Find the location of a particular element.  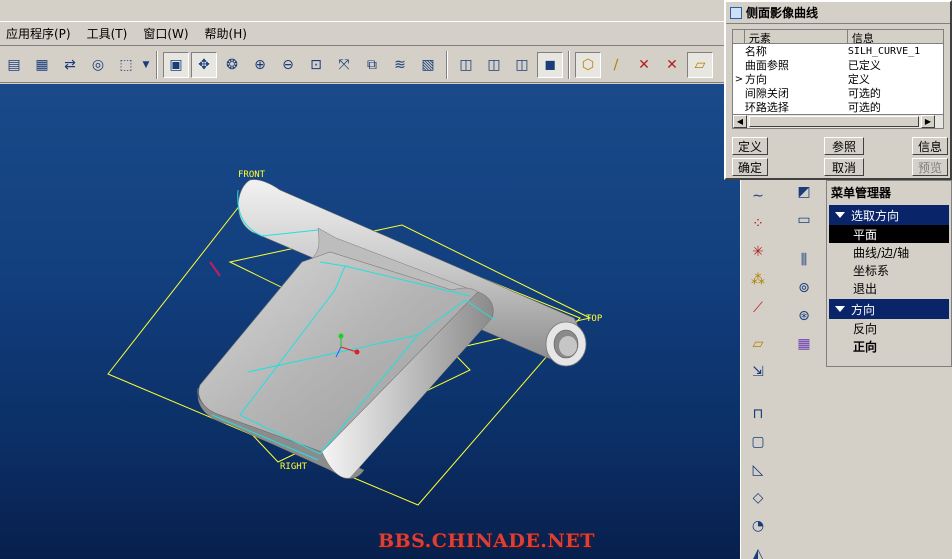

surface-tool-icon: ◩ is located at coordinates (804, 192).